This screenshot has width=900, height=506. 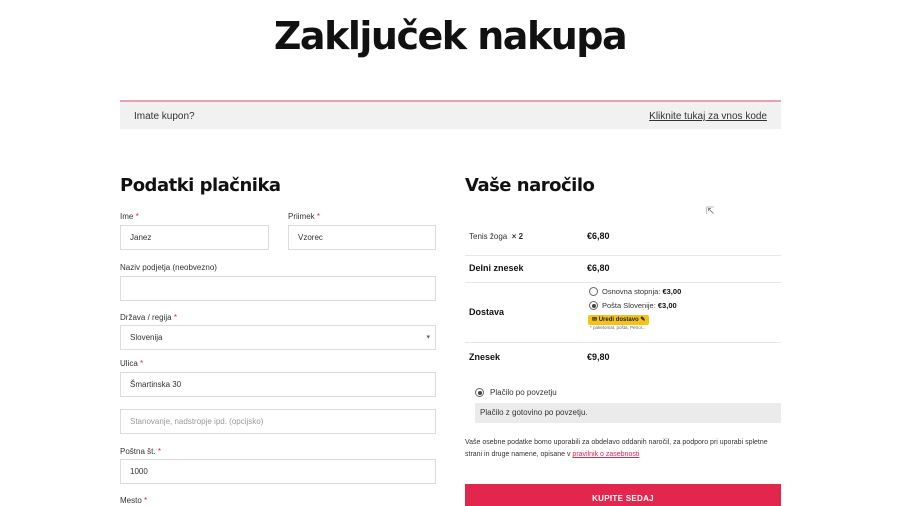 I want to click on subtotal-value: €6,80, so click(x=598, y=268).